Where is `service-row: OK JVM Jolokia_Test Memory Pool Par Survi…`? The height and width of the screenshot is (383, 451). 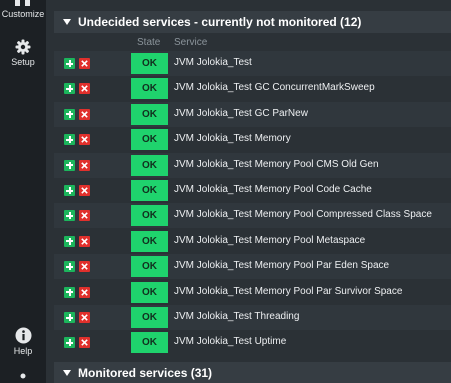 service-row: OK JVM Jolokia_Test Memory Pool Par Survi… is located at coordinates (252, 292).